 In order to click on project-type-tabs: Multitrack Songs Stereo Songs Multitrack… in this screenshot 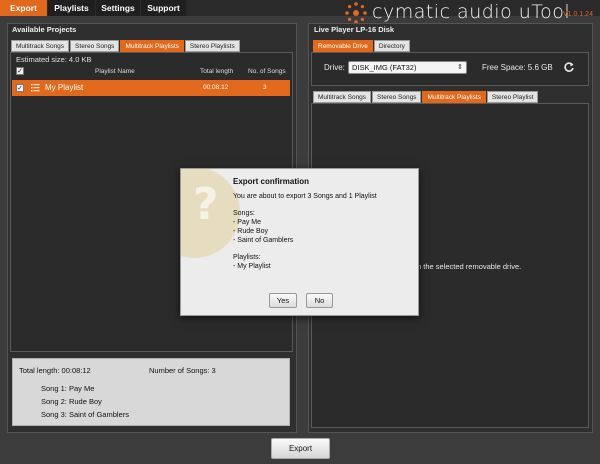, I will do `click(126, 46)`.